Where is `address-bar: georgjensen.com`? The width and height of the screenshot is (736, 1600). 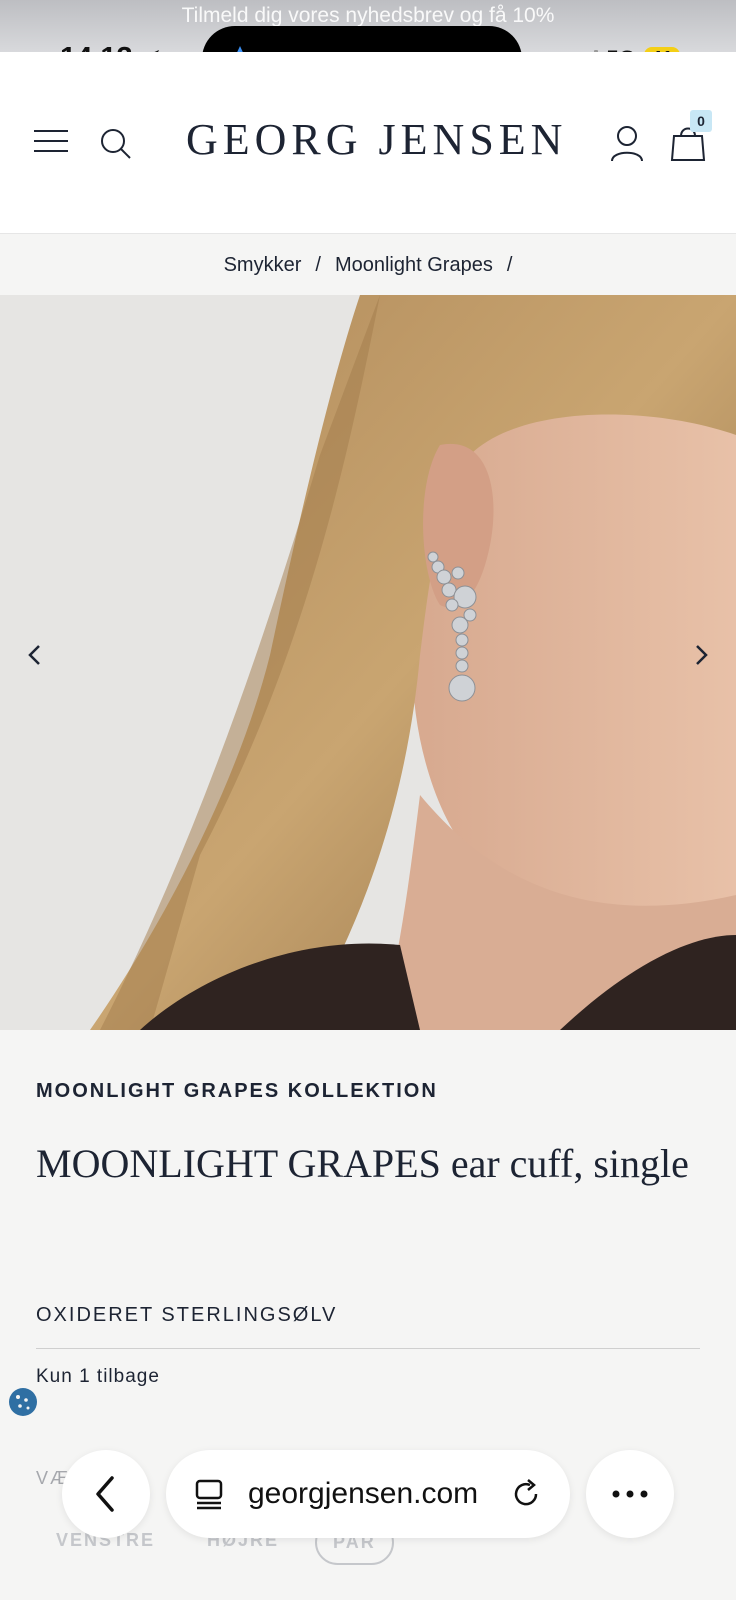
address-bar: georgjensen.com is located at coordinates (368, 1494).